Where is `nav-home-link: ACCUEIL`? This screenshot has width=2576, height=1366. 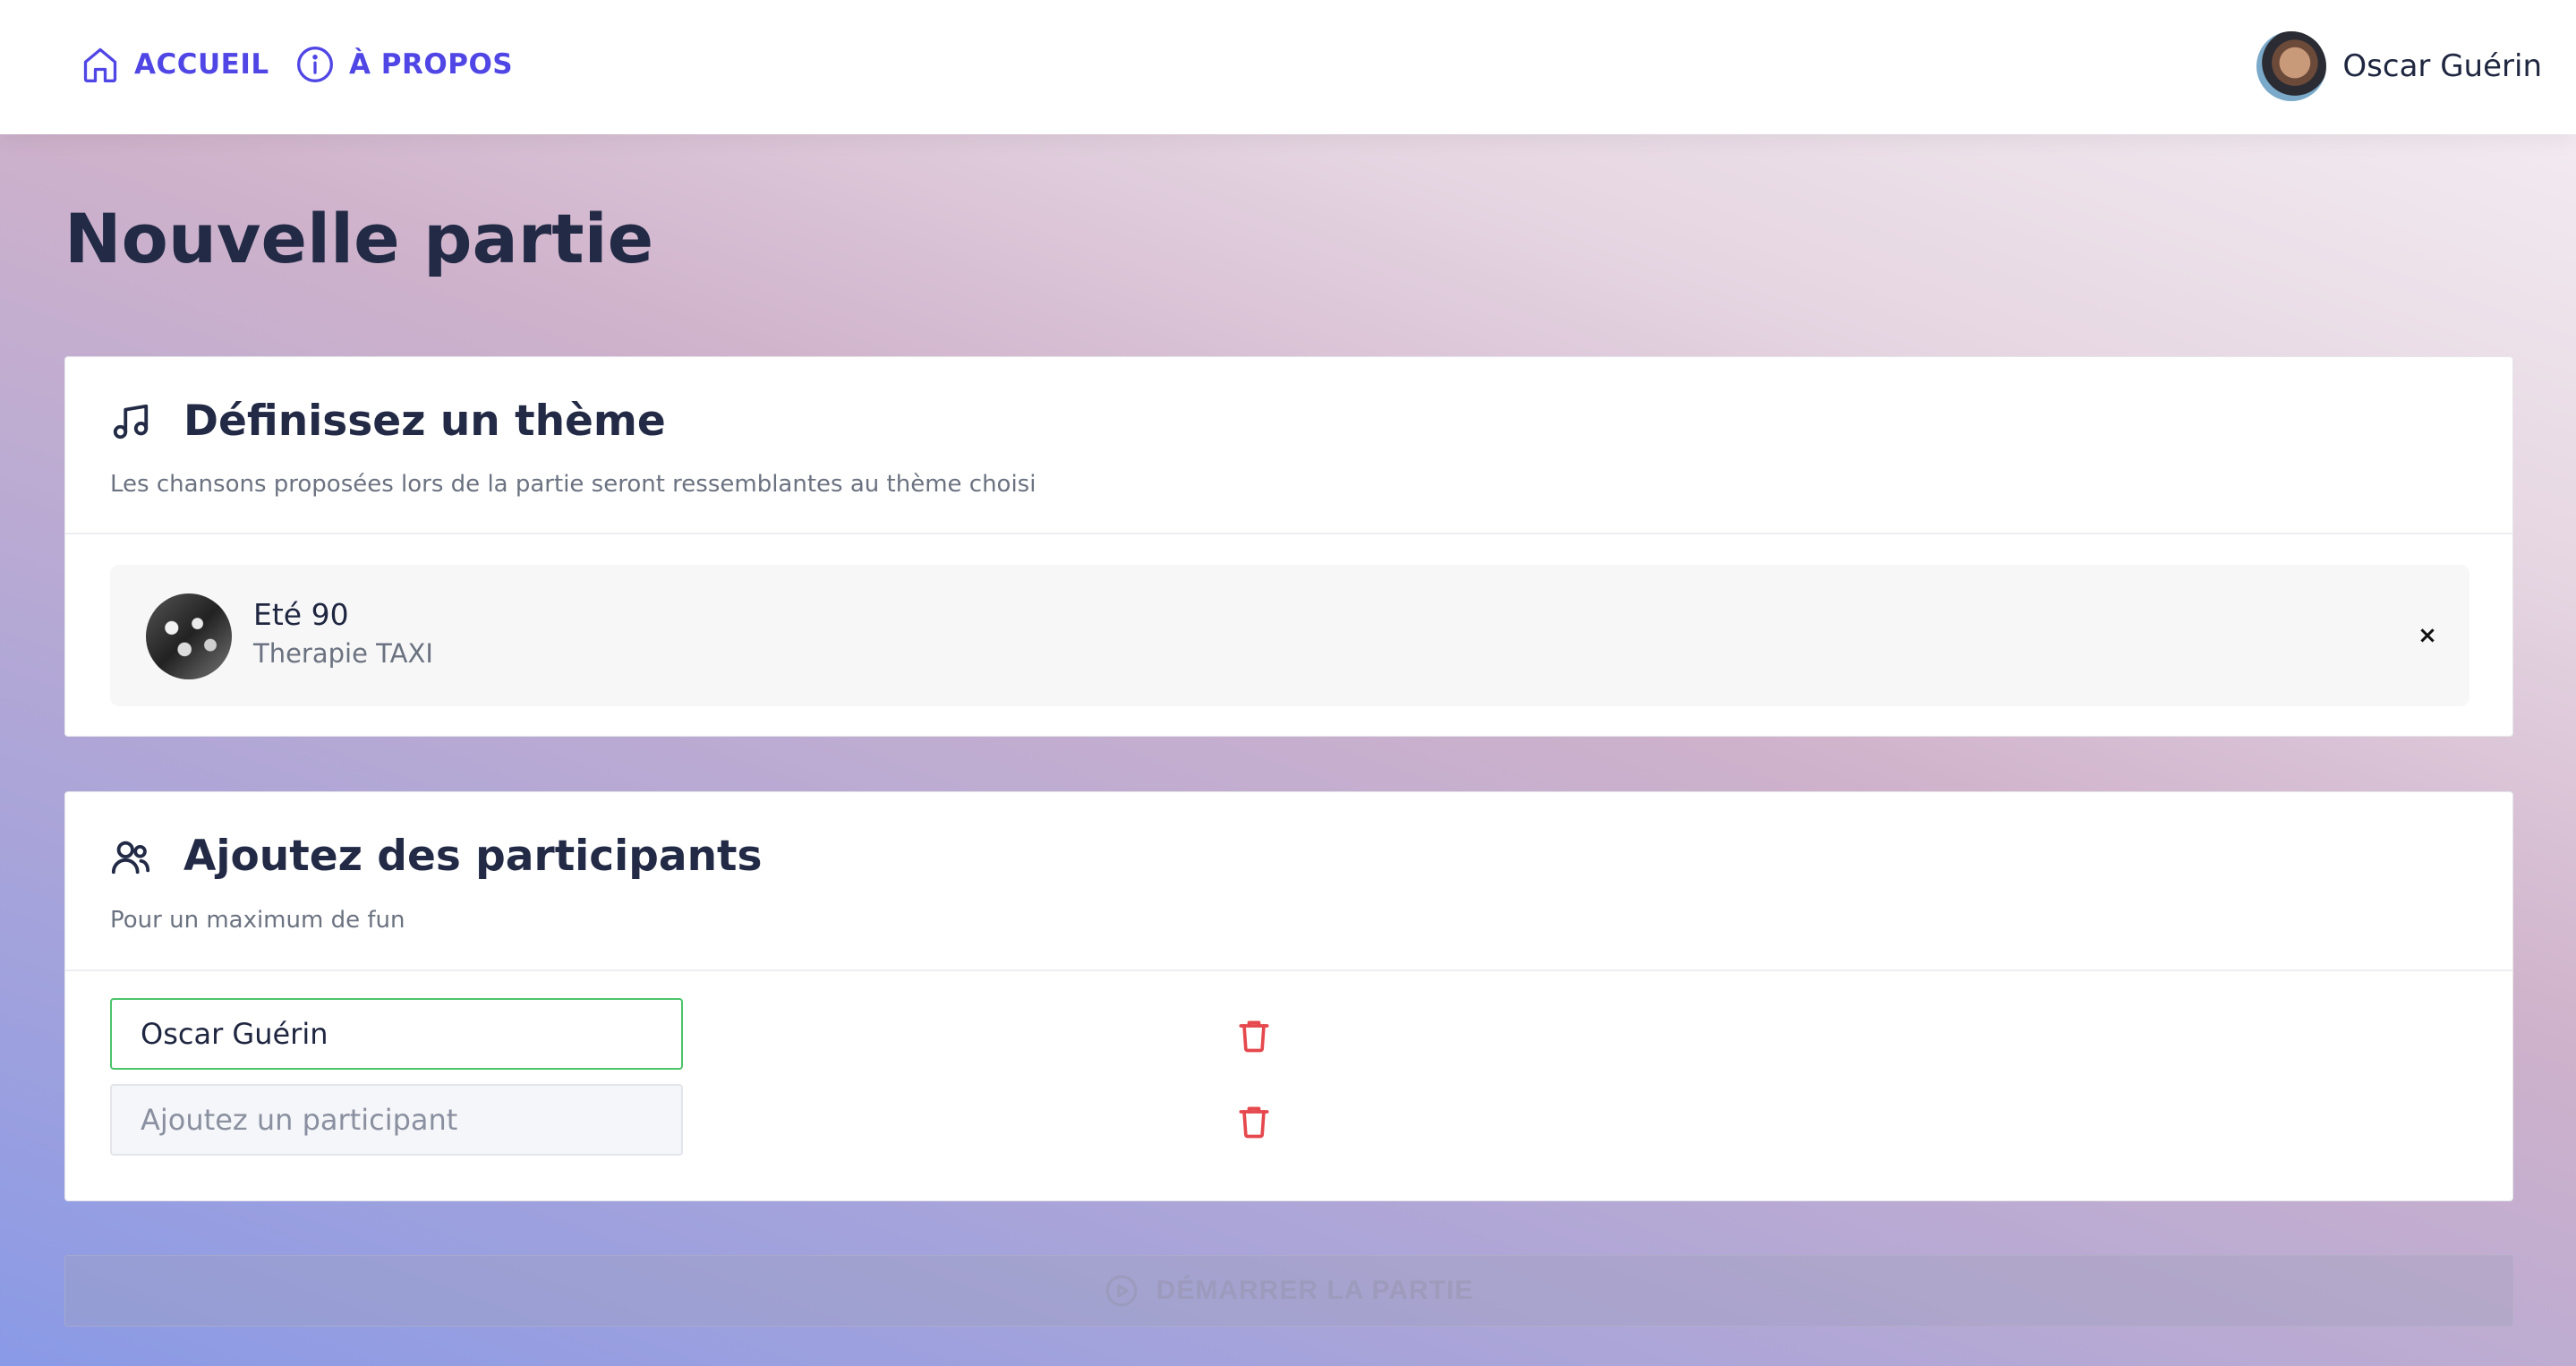 nav-home-link: ACCUEIL is located at coordinates (175, 64).